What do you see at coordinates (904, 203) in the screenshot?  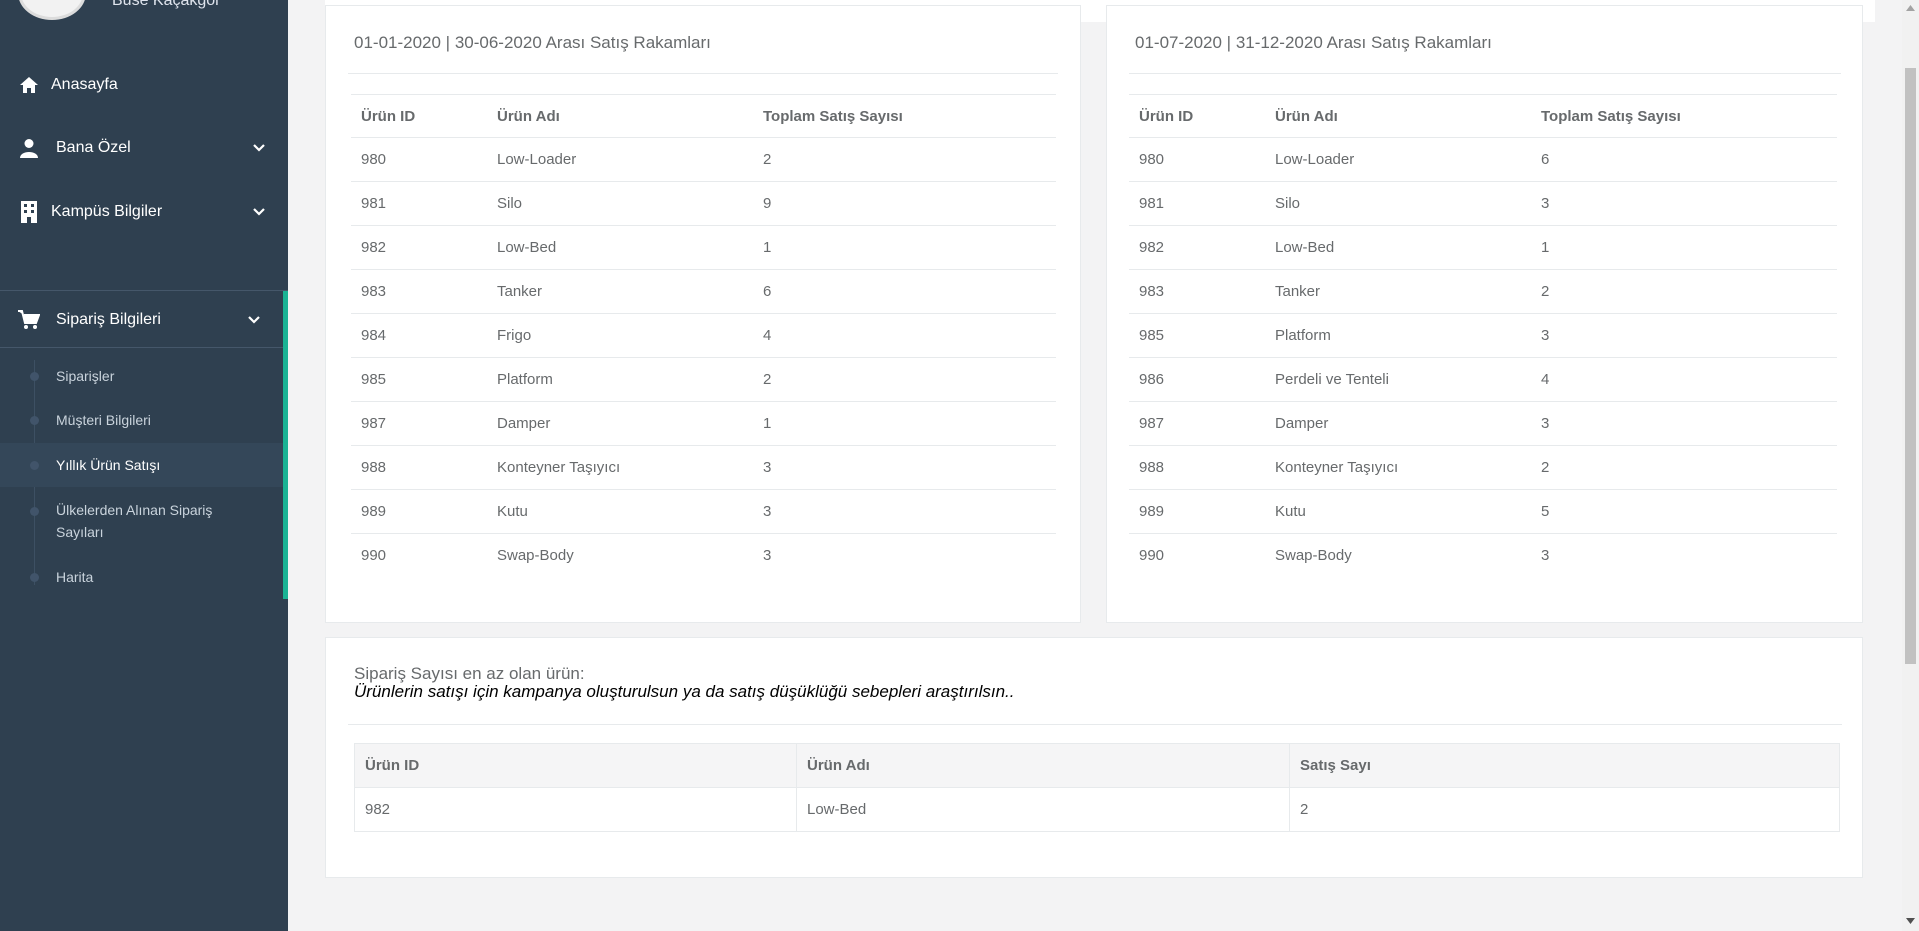 I see `cell: 9` at bounding box center [904, 203].